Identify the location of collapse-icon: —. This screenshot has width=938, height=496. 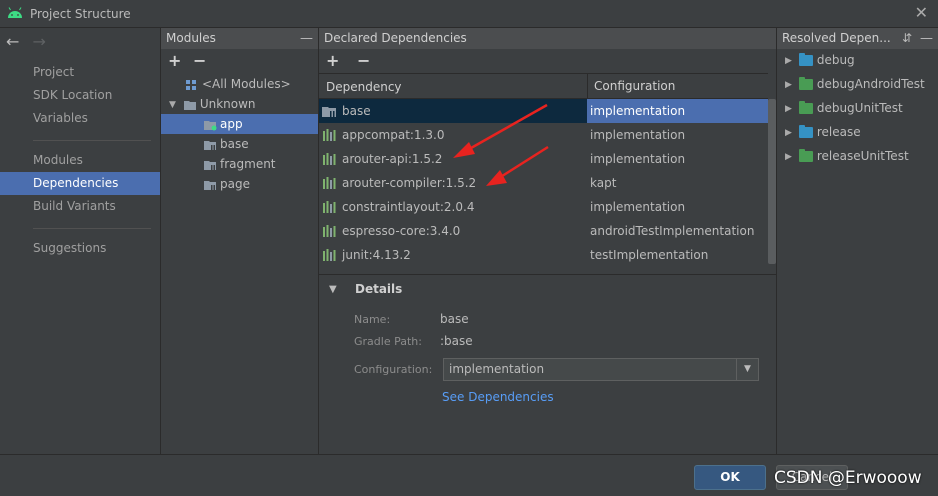
(306, 38).